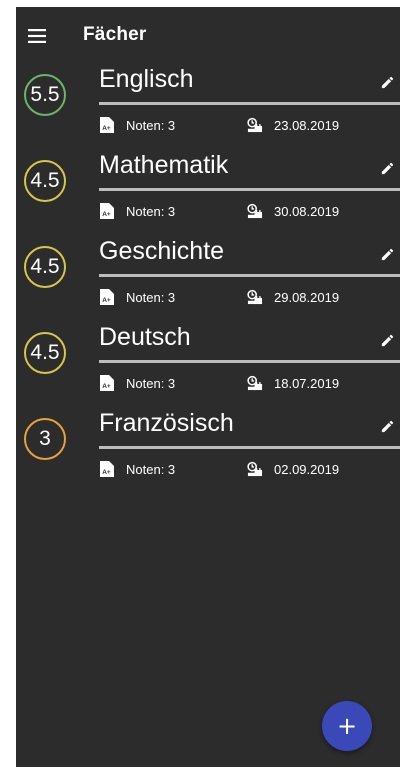  What do you see at coordinates (208, 452) in the screenshot?
I see `subject-item: 3 Französisch A+ Noten: 3 02.09.2019` at bounding box center [208, 452].